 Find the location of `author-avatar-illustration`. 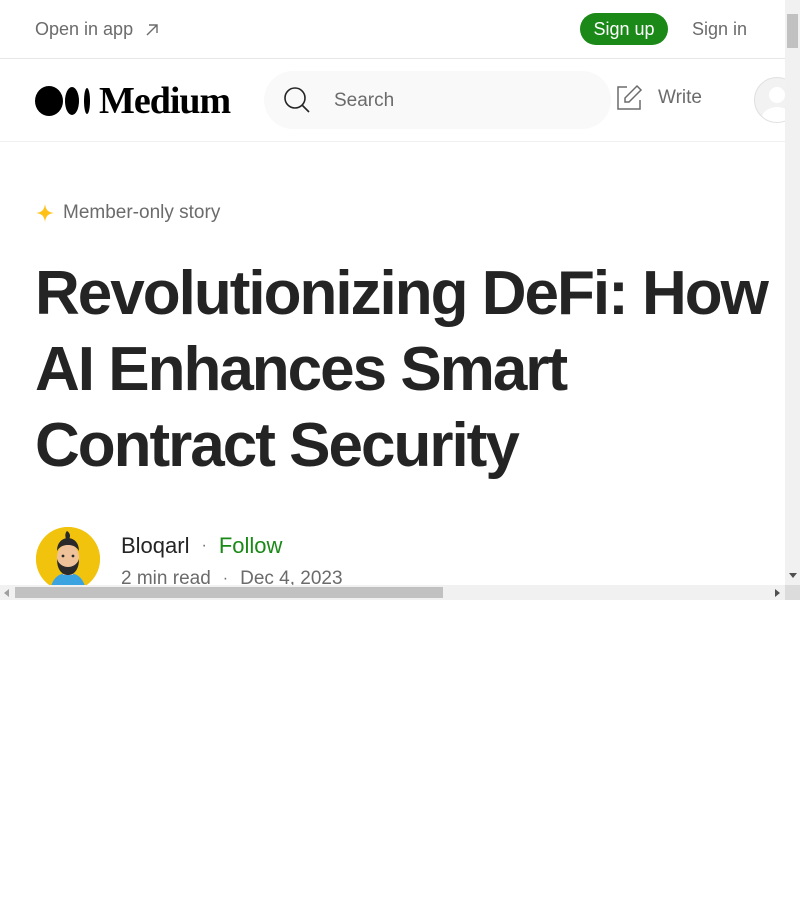

author-avatar-illustration is located at coordinates (68, 556).